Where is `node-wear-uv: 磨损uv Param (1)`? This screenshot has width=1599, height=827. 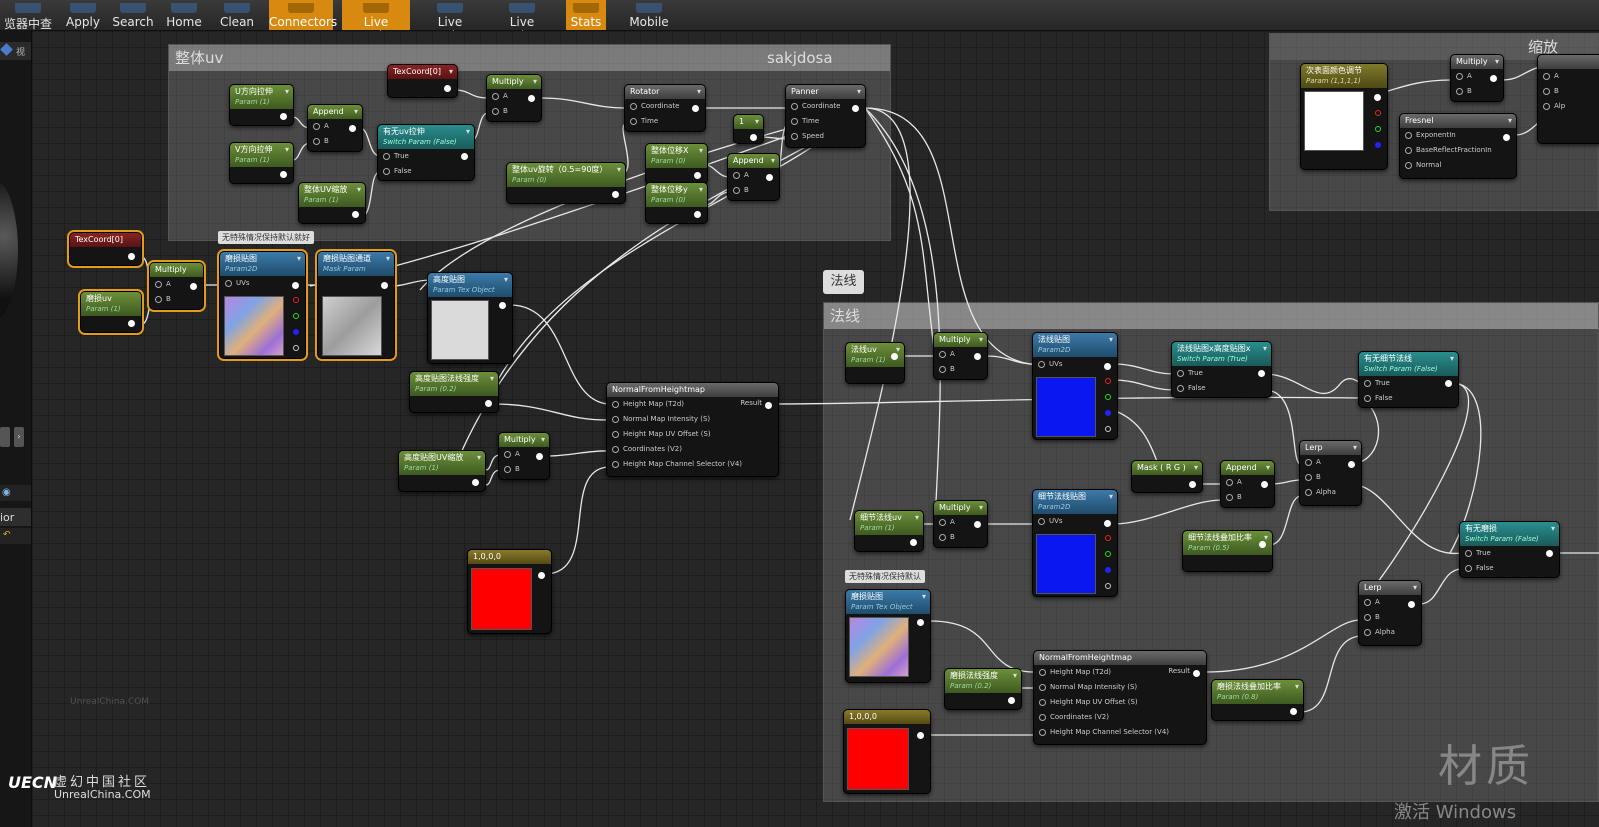 node-wear-uv: 磨损uv Param (1) is located at coordinates (111, 312).